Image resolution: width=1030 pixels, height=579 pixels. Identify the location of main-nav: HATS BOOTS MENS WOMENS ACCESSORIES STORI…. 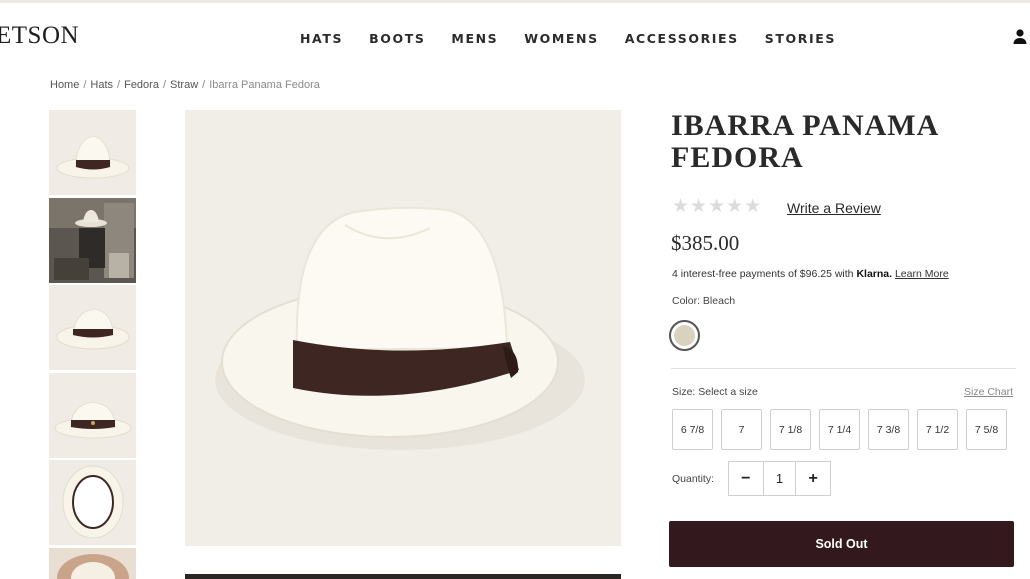
(581, 38).